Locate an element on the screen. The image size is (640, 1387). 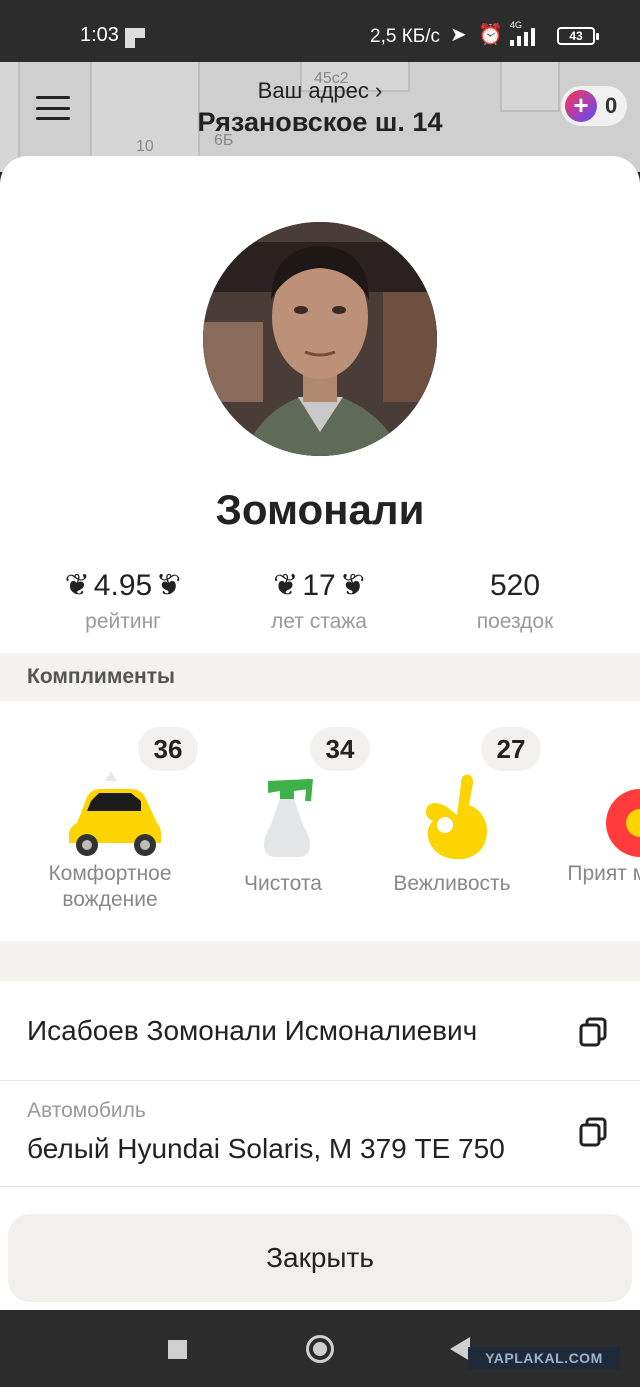
battery-icon: 43 is located at coordinates (578, 36).